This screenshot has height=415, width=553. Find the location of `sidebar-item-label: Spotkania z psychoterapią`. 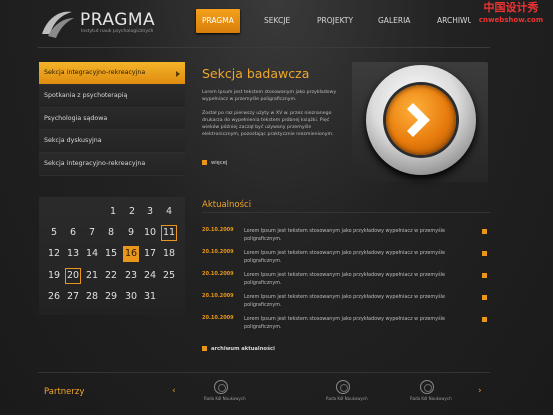

sidebar-item-label: Spotkania z psychoterapią is located at coordinates (86, 95).